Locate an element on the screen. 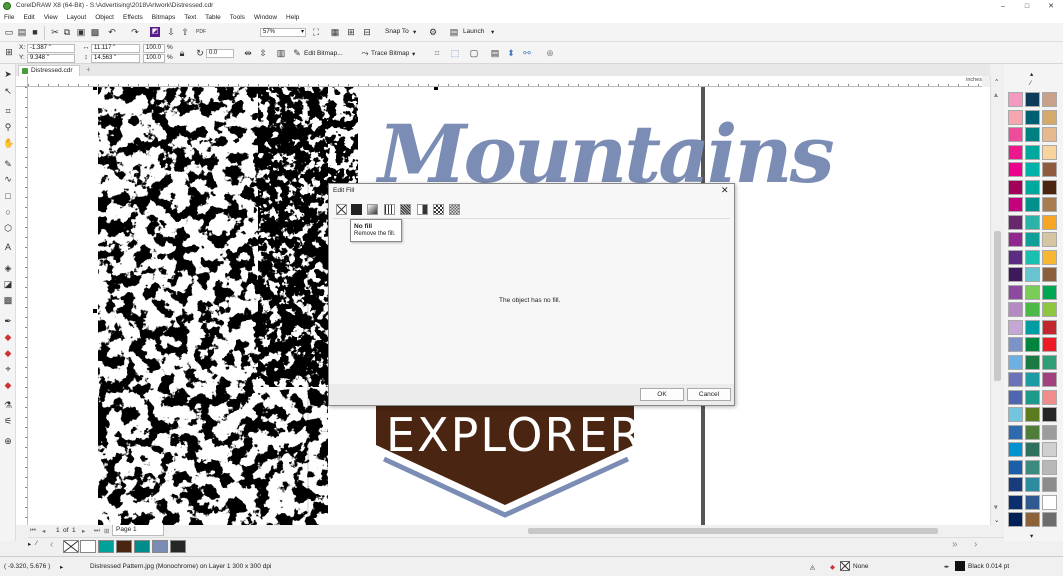 This screenshot has width=1063, height=576. add-document-button: + is located at coordinates (88, 69).